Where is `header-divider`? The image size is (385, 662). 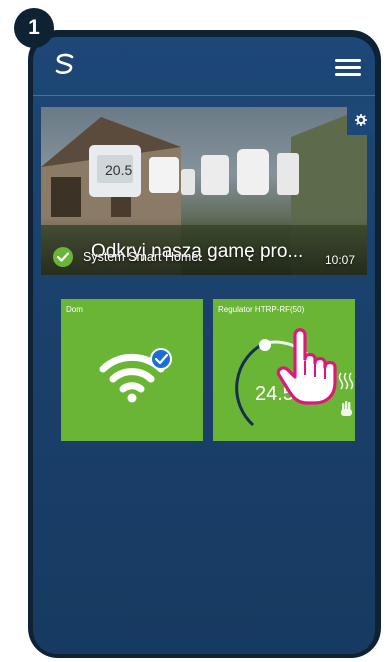
header-divider is located at coordinates (204, 95).